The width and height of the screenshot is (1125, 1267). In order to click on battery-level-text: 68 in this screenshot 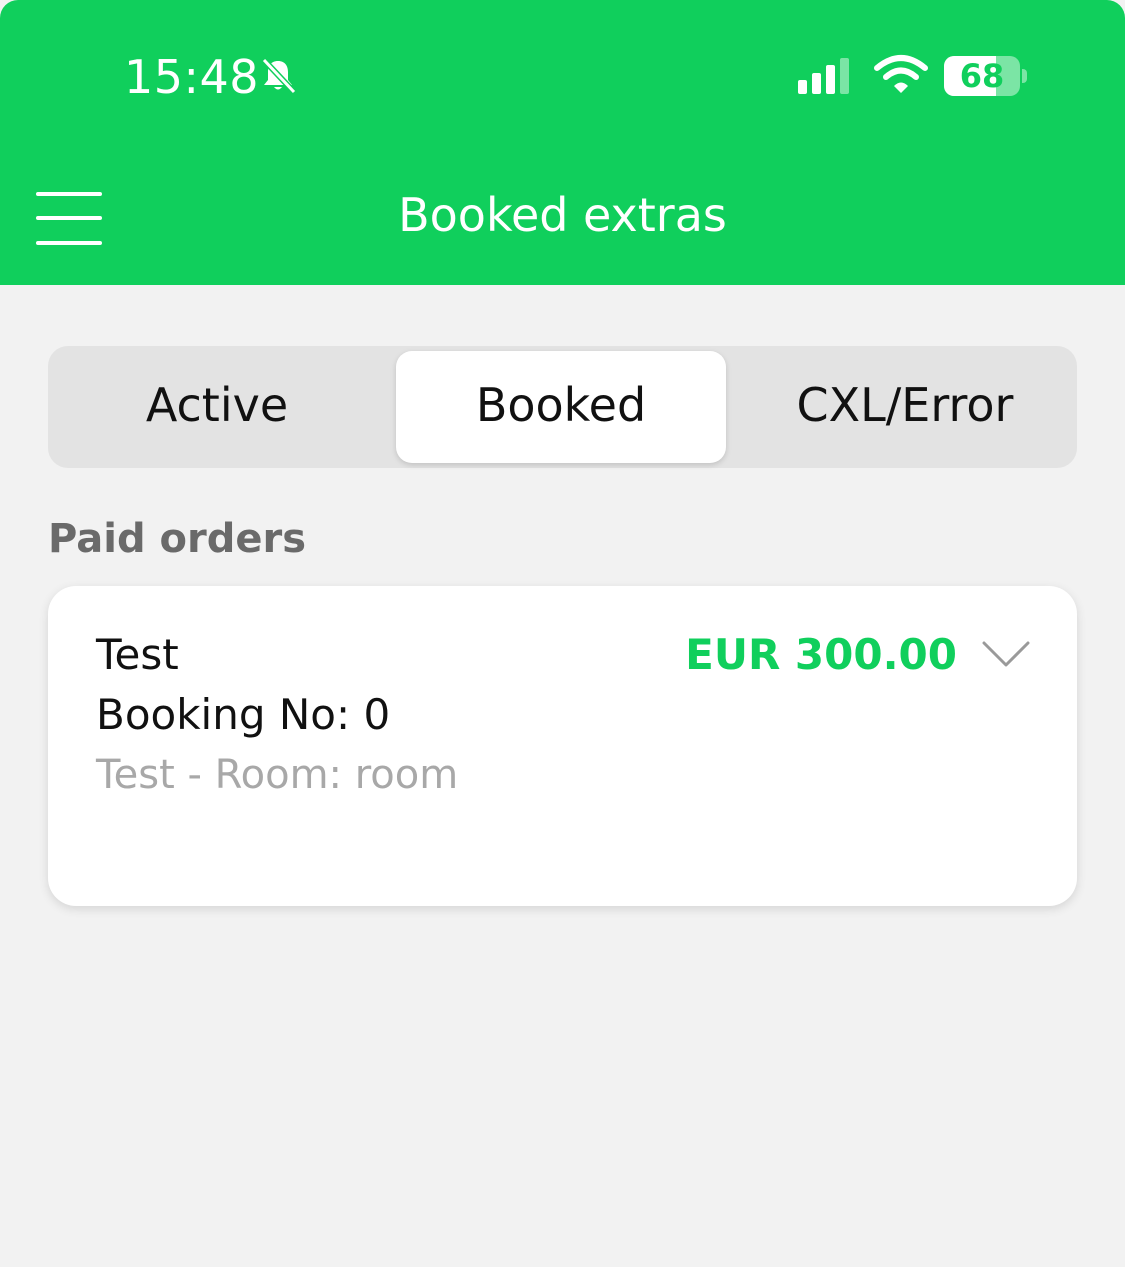, I will do `click(982, 76)`.